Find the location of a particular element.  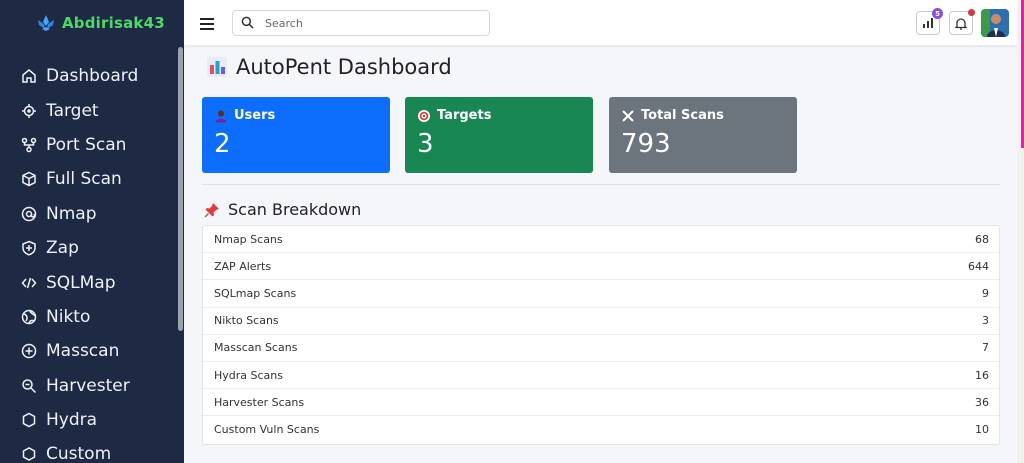

users-card-value: 2 is located at coordinates (222, 144).